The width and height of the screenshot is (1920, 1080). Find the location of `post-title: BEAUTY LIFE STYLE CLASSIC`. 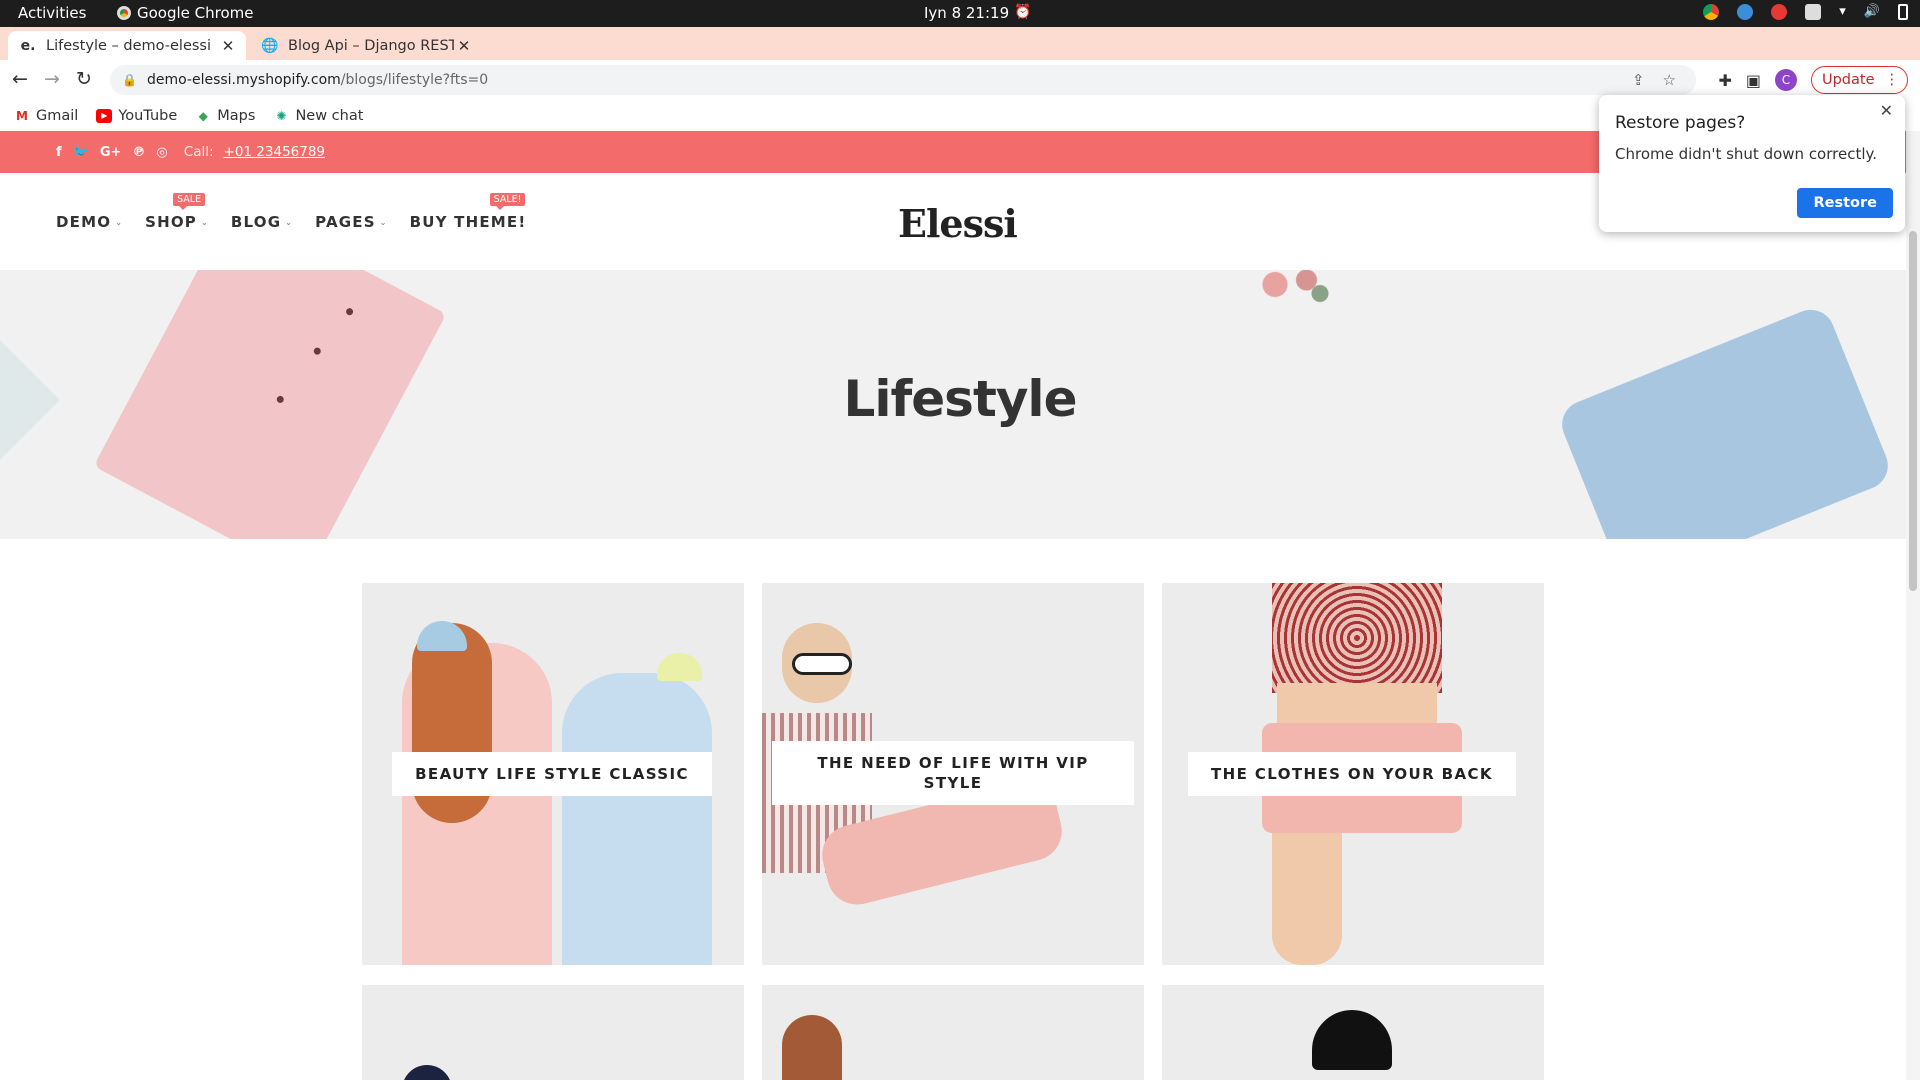

post-title: BEAUTY LIFE STYLE CLASSIC is located at coordinates (552, 774).